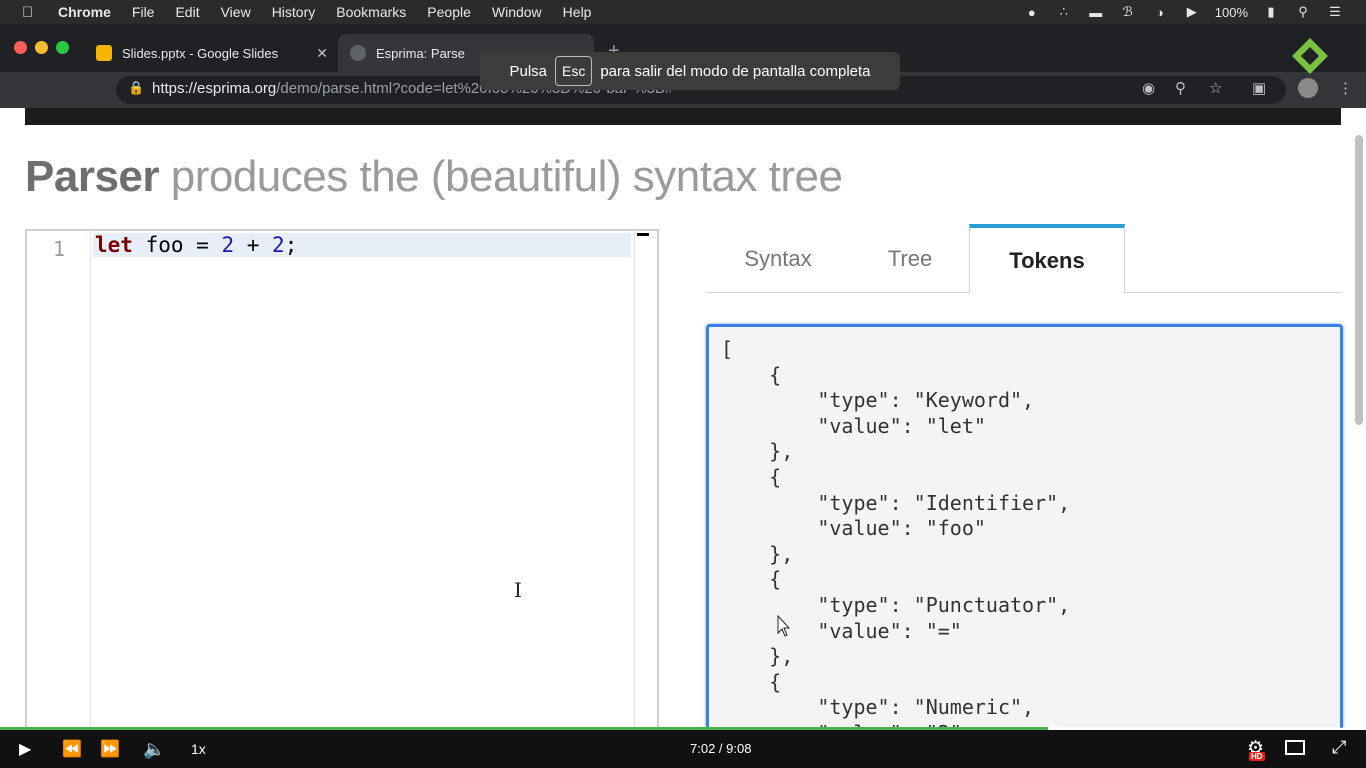  Describe the element at coordinates (1345, 88) in the screenshot. I see `menu-kebab-icon: ⋮` at that location.